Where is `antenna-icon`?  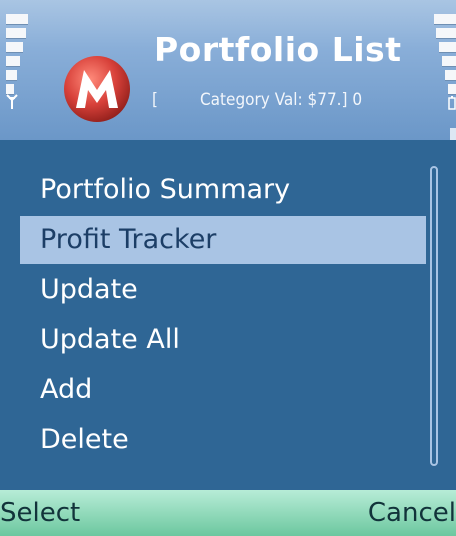
antenna-icon is located at coordinates (12, 101).